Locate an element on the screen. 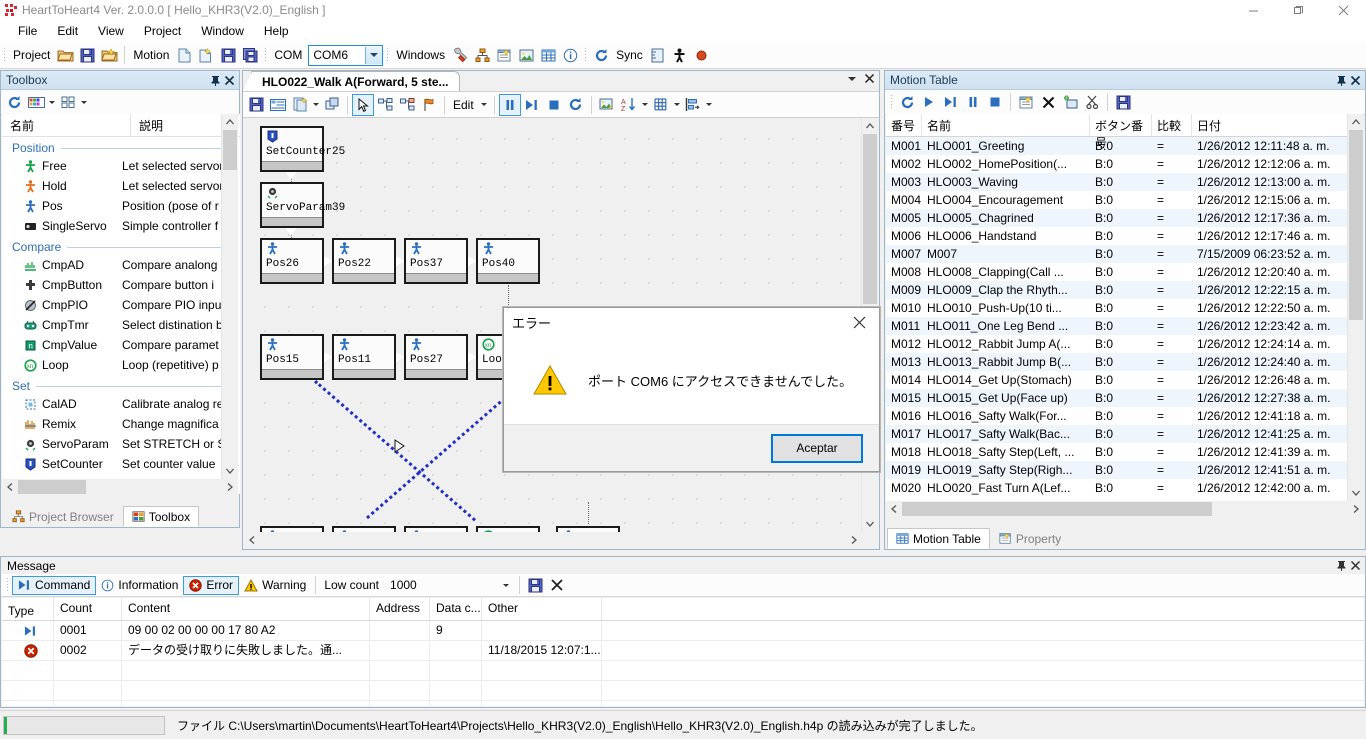 This screenshot has width=1366, height=739. col-other: Other is located at coordinates (542, 609).